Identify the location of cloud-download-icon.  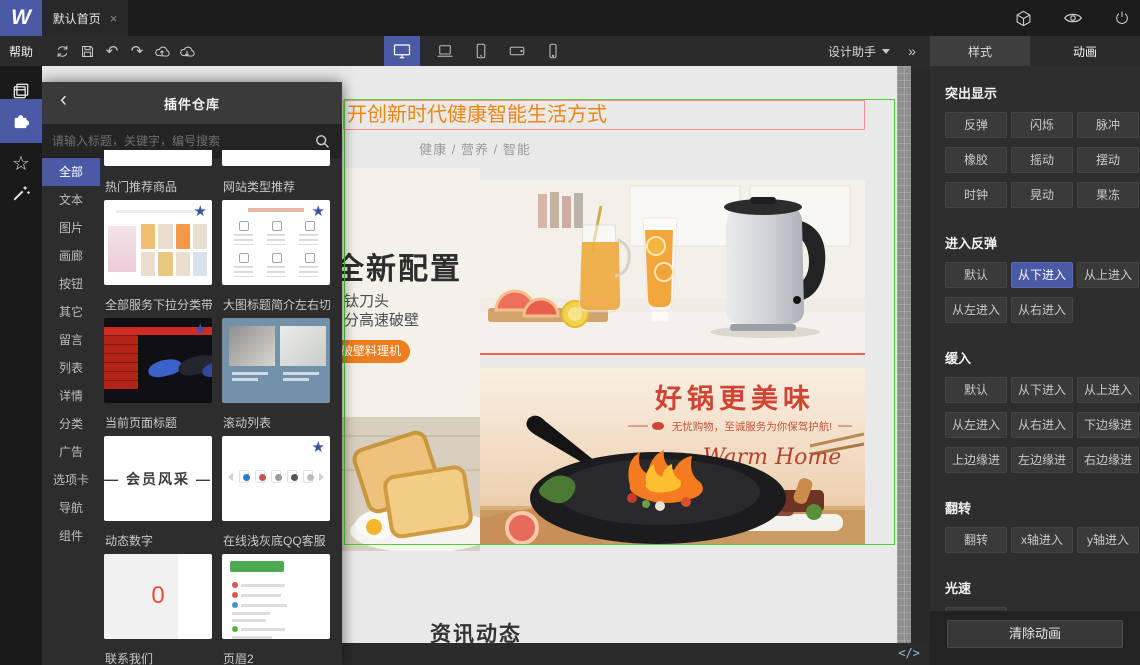
(187, 51).